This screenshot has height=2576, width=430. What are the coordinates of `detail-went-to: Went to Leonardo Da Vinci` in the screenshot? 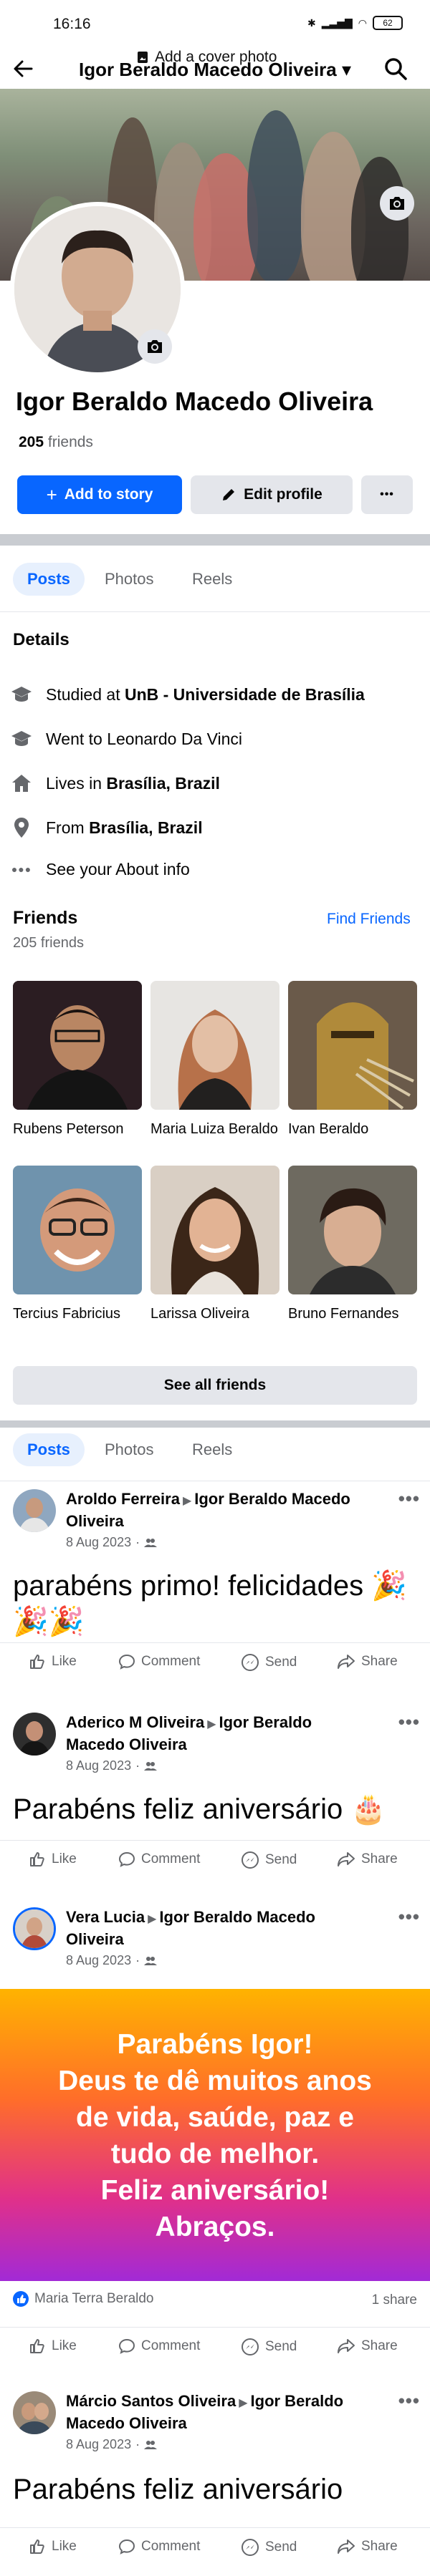 It's located at (126, 739).